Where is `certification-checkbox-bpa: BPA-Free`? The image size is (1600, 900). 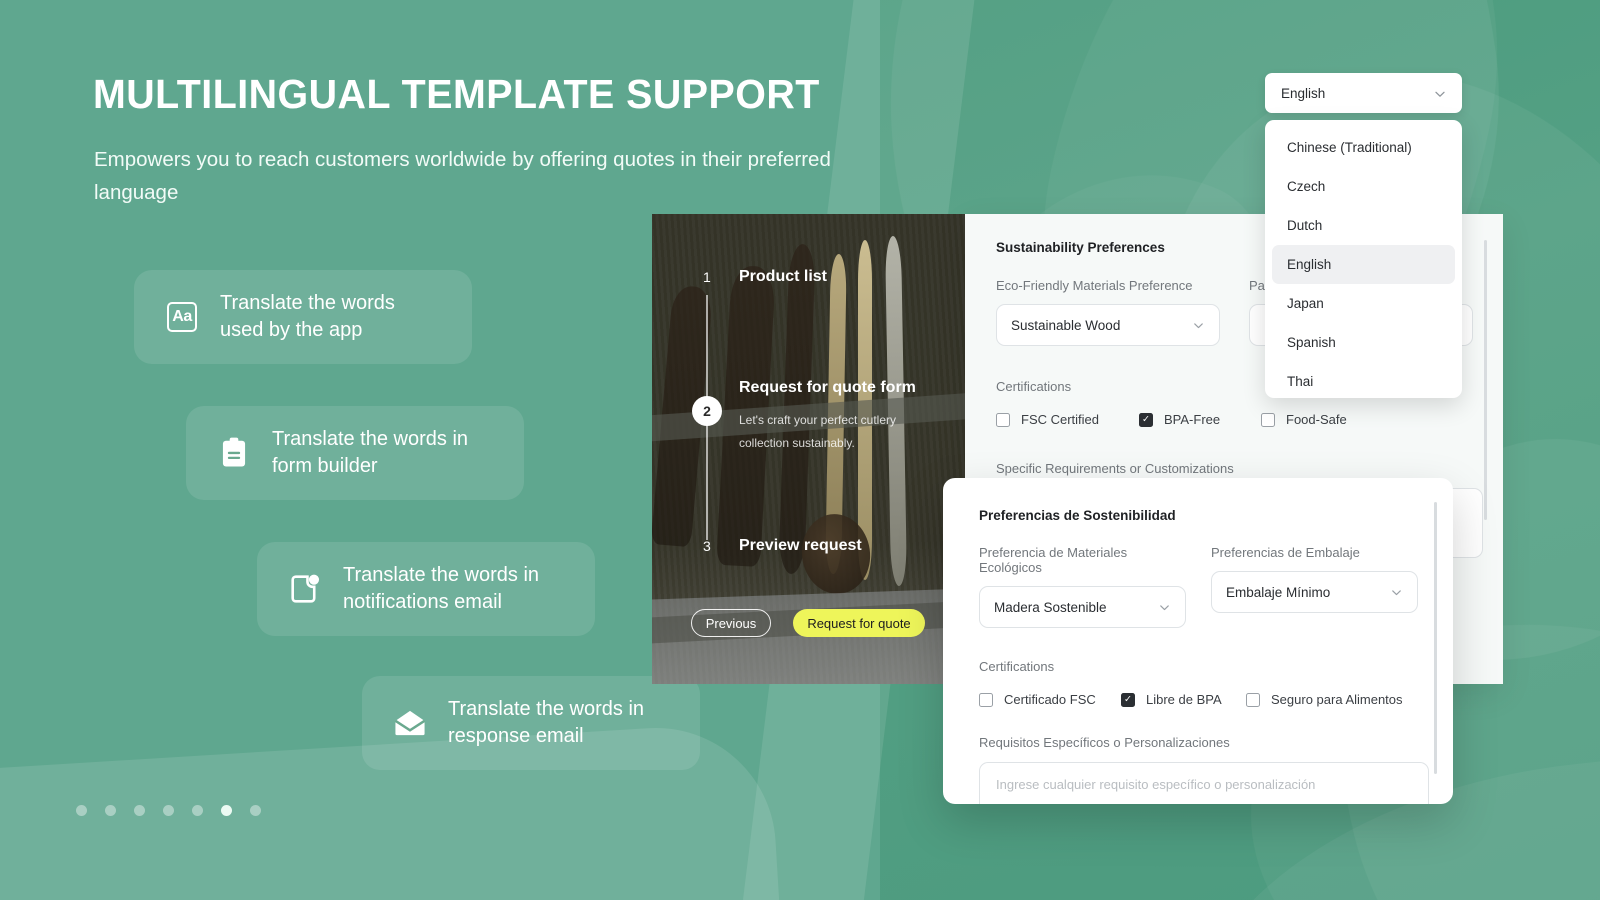
certification-checkbox-bpa: BPA-Free is located at coordinates (1200, 419).